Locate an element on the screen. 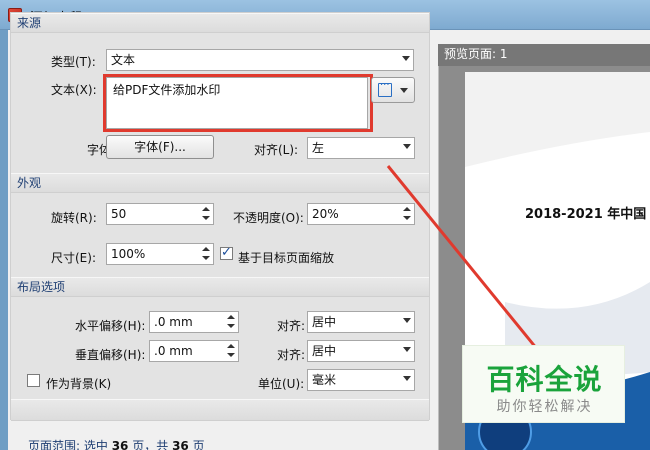 The image size is (650, 450). logo-main-text: 百科全说 is located at coordinates (544, 379).